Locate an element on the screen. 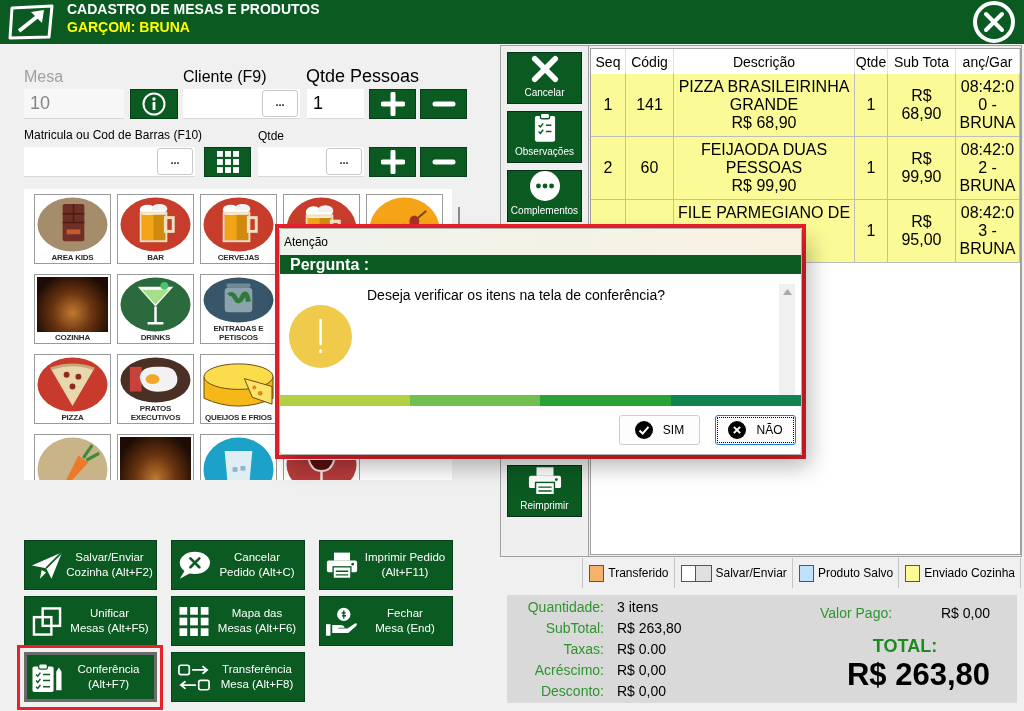 The image size is (1024, 711). chocolate-bar-icon is located at coordinates (72, 224).